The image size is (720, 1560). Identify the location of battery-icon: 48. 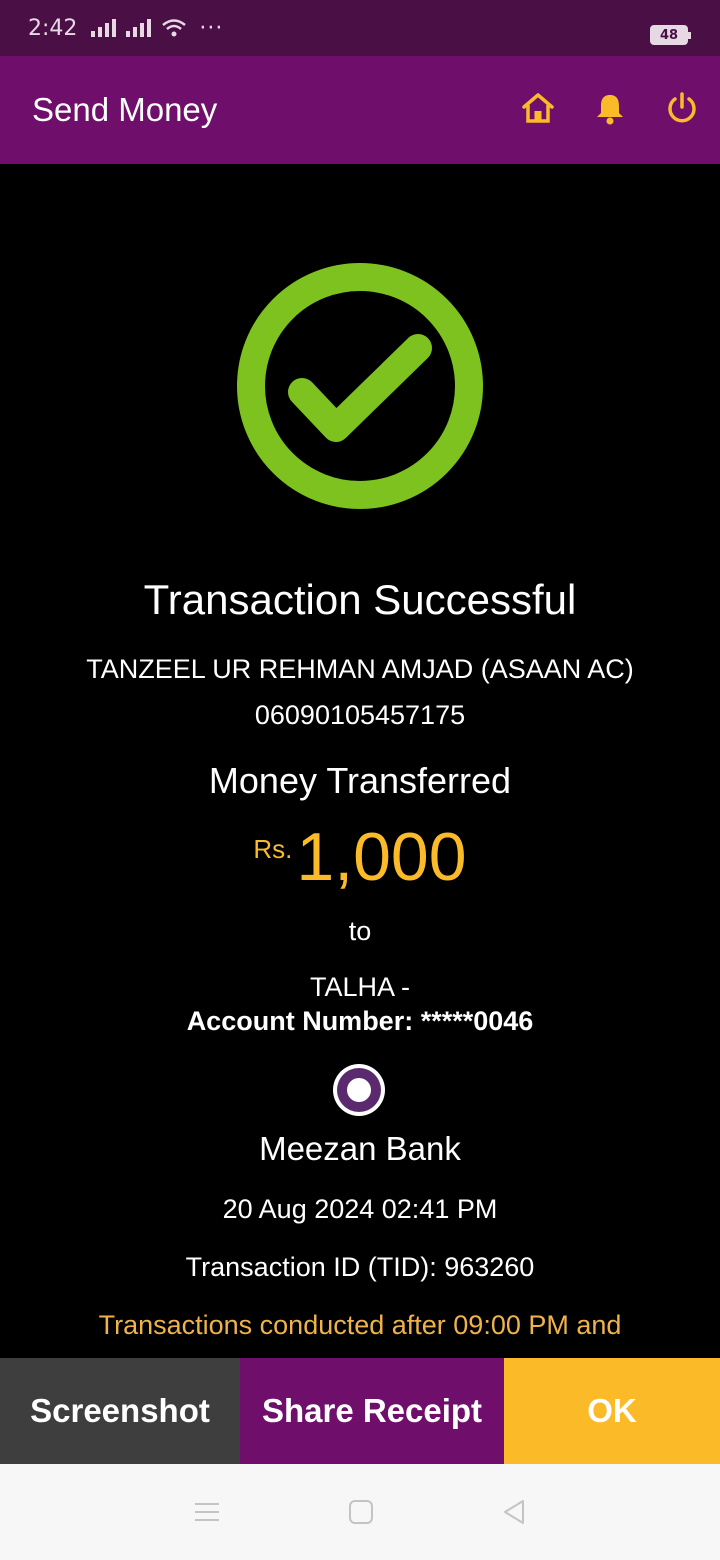
(670, 35).